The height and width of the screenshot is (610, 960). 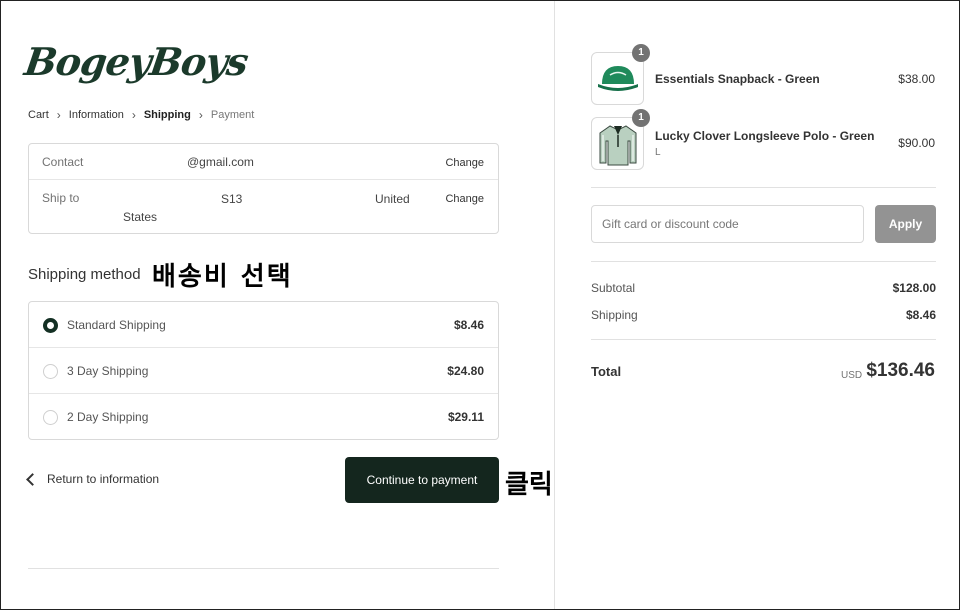 I want to click on polo-shirt-icon: 1, so click(x=620, y=139).